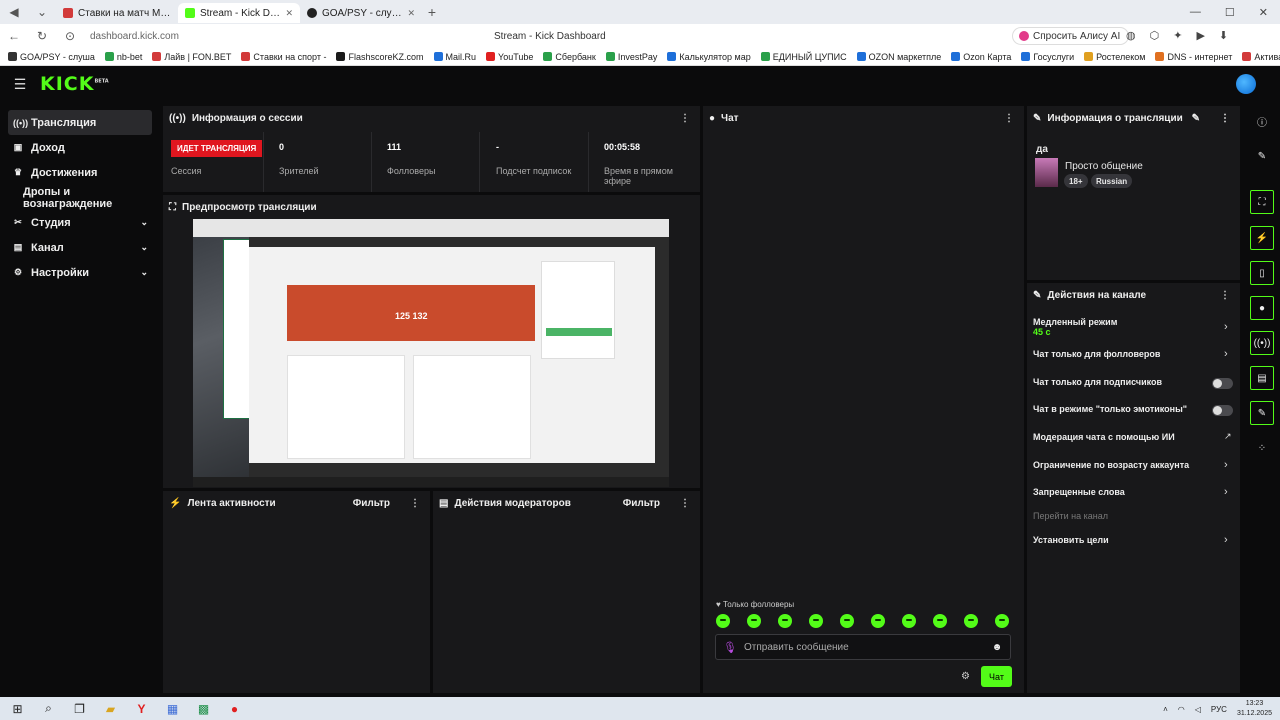 This screenshot has width=1280, height=720. I want to click on site-info-icon: ⊙, so click(70, 36).